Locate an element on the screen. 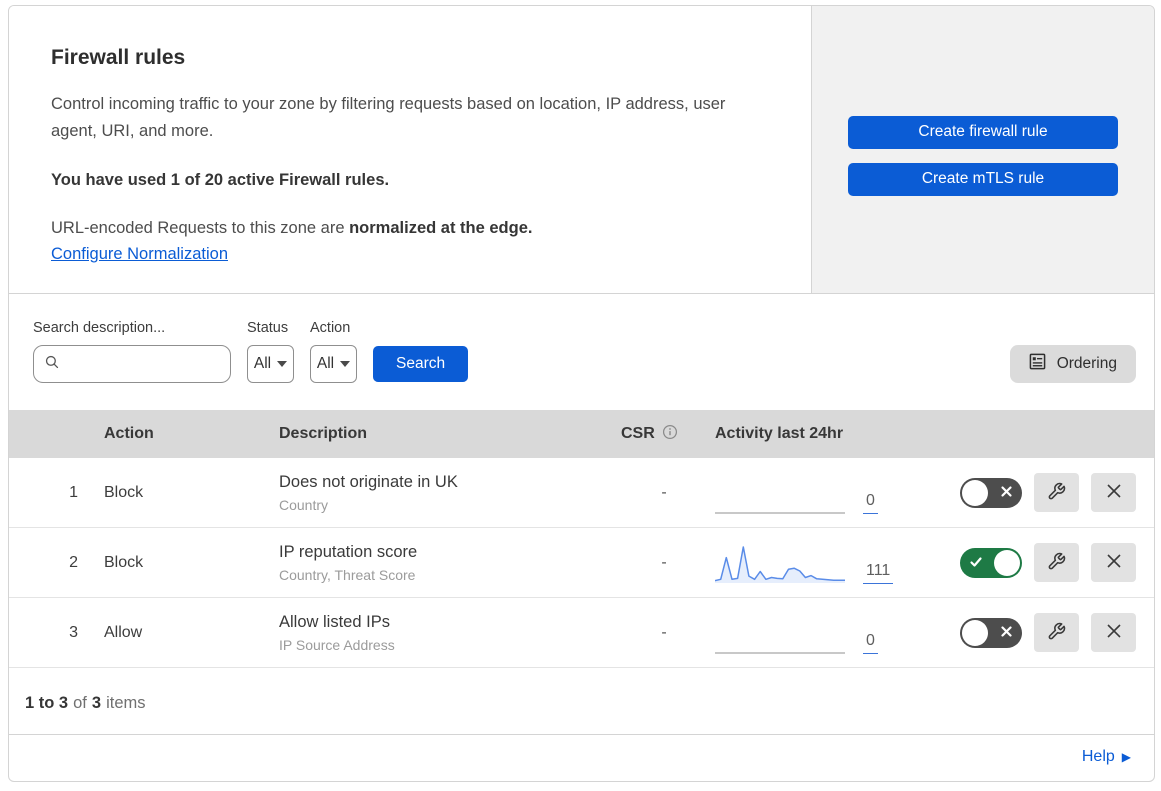 The height and width of the screenshot is (791, 1161). csr-column-header: CSR is located at coordinates (649, 434).